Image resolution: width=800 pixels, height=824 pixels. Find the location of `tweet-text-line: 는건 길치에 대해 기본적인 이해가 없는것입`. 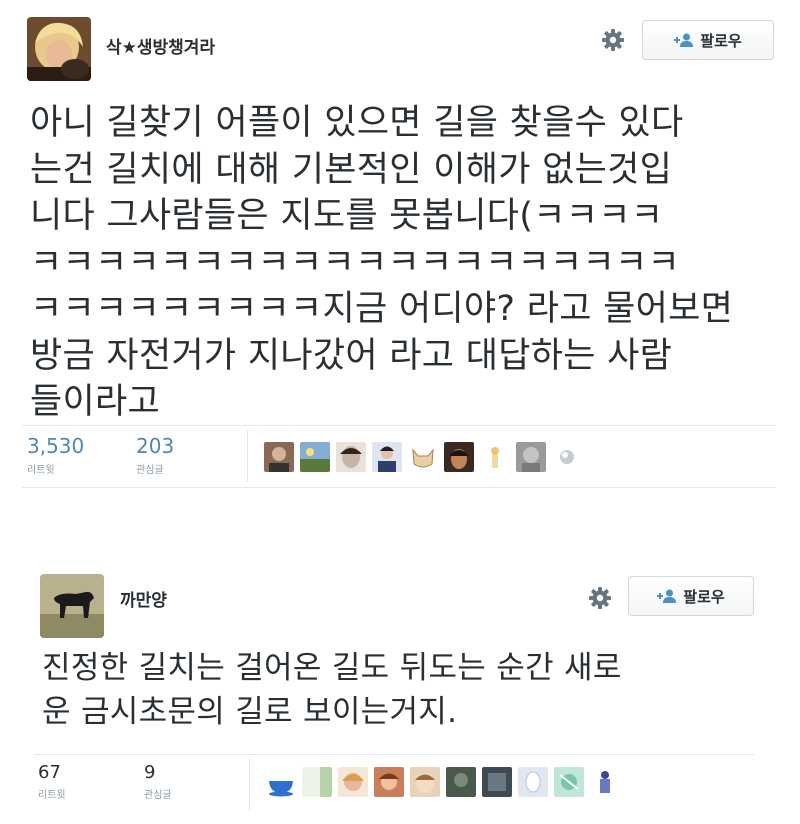

tweet-text-line: 는건 길치에 대해 기본적인 이해가 없는것입 is located at coordinates (351, 169).